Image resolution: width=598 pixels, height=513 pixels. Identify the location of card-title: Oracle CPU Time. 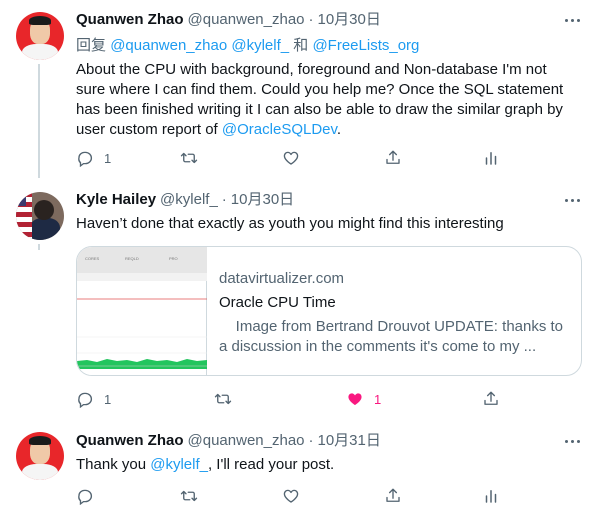
(277, 302).